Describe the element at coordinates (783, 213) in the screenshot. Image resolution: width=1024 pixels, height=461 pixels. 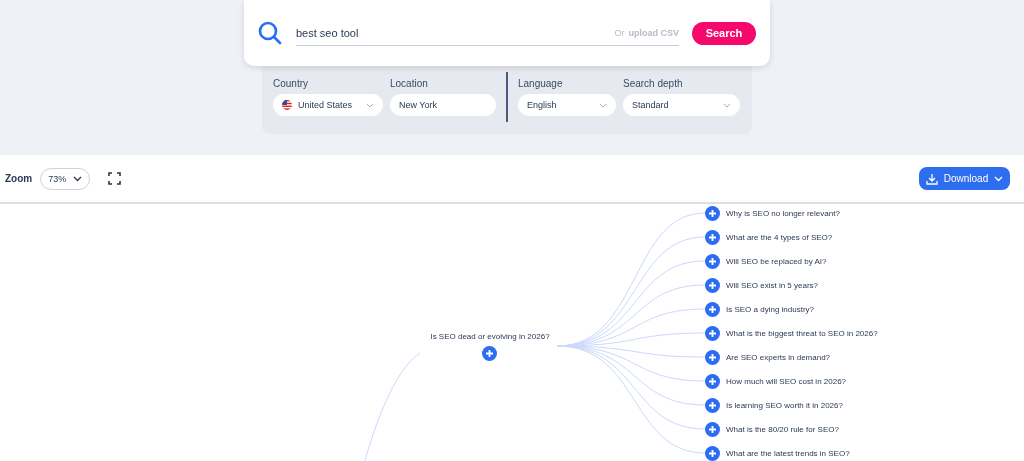
I see `node-label: Why is SEO no longer relevant?` at that location.